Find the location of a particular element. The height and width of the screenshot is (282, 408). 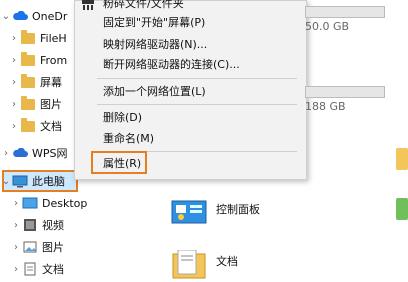

nav-item-label: WPS网 is located at coordinates (50, 153).